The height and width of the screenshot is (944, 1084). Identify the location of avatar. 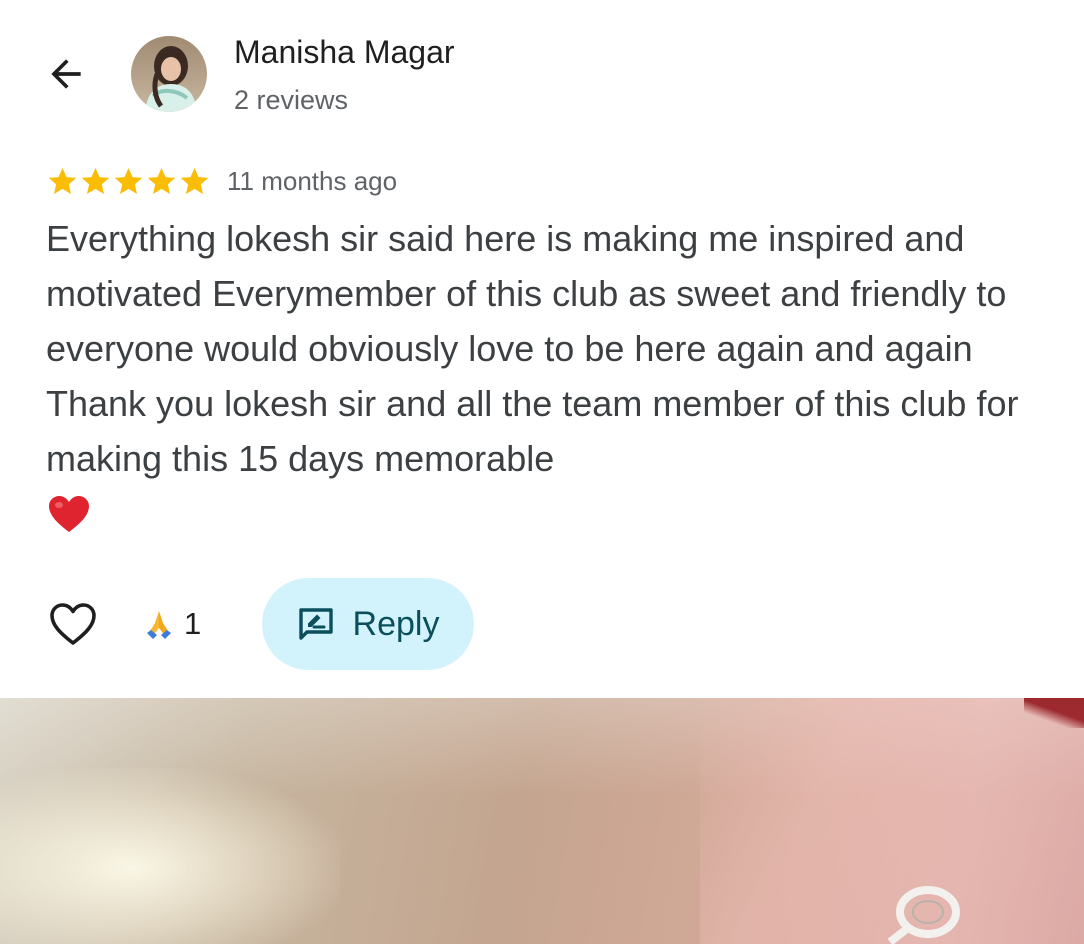
(169, 74).